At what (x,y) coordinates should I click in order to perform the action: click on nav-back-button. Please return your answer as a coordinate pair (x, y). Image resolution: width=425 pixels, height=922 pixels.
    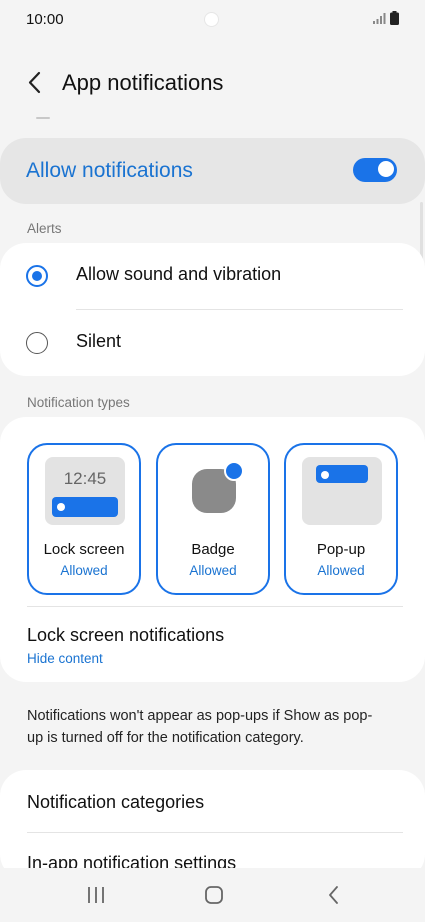
    Looking at the image, I should click on (334, 895).